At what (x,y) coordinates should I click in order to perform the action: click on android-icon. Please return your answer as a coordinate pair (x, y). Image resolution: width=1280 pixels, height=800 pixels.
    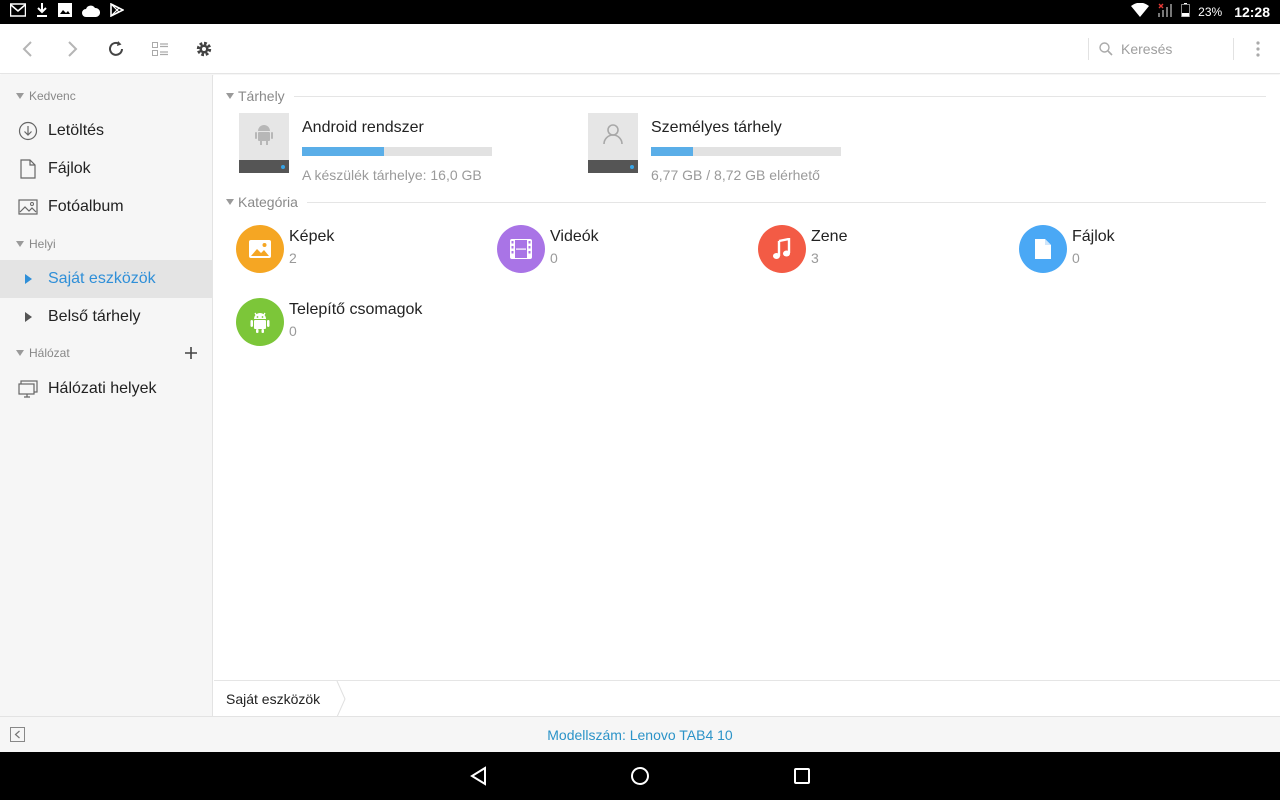
    Looking at the image, I should click on (260, 322).